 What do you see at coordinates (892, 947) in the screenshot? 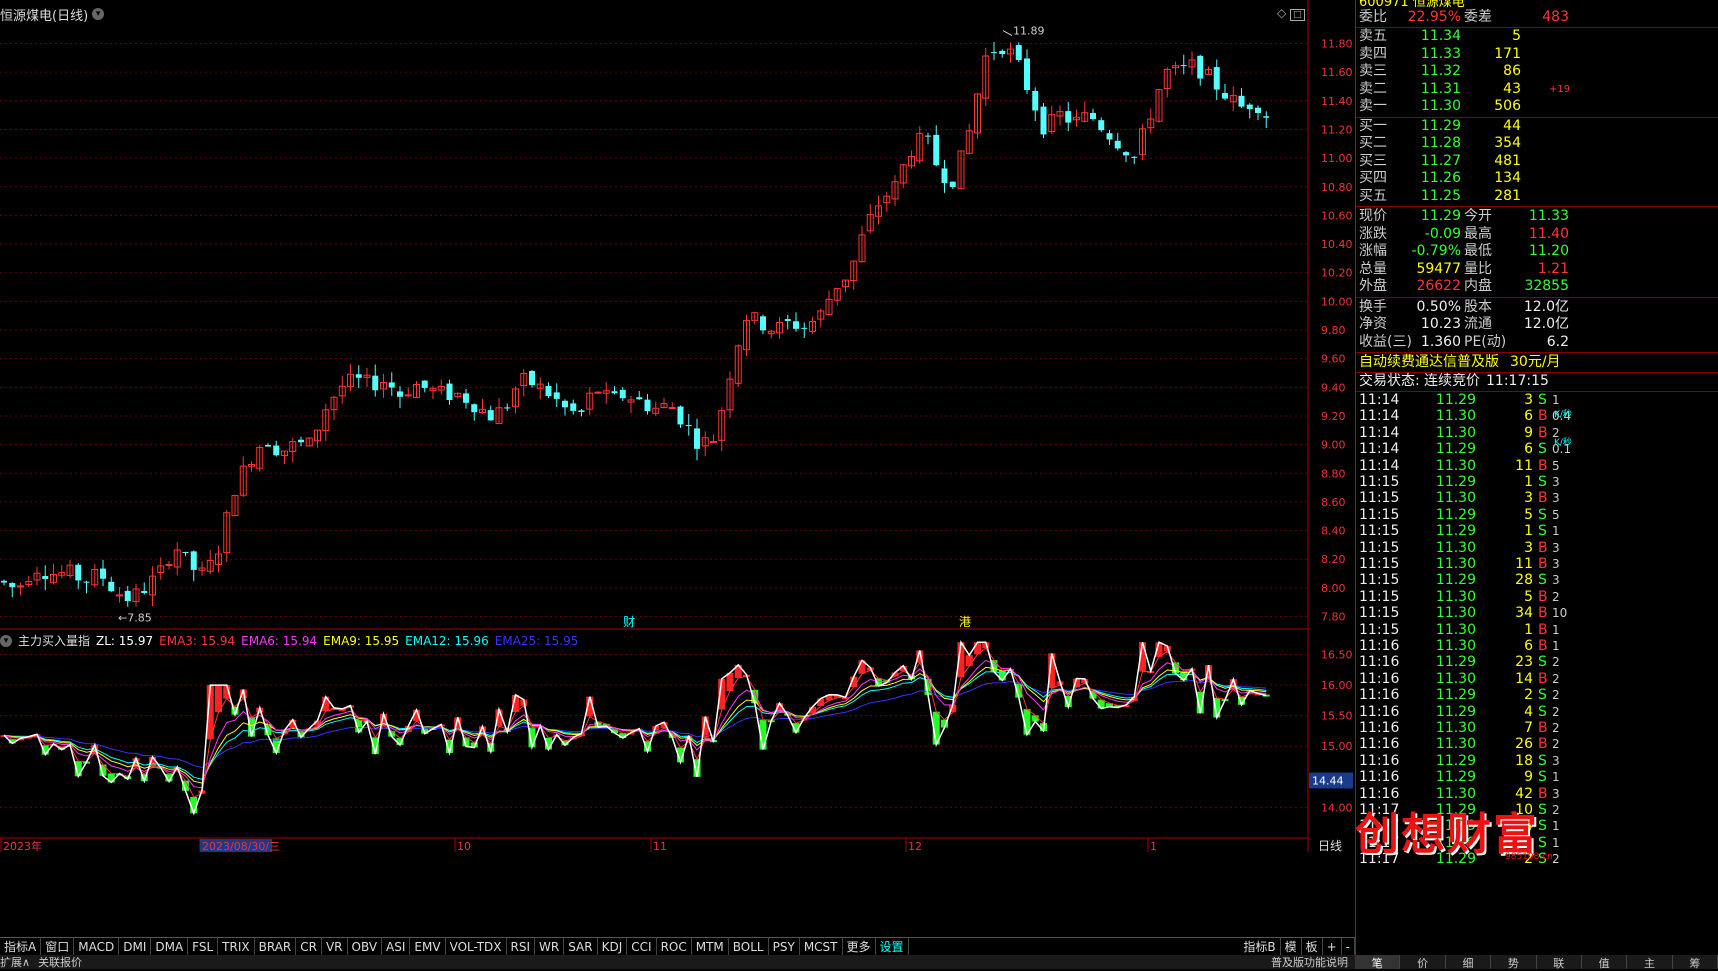
I see `indicator-tab-设置: 设置` at bounding box center [892, 947].